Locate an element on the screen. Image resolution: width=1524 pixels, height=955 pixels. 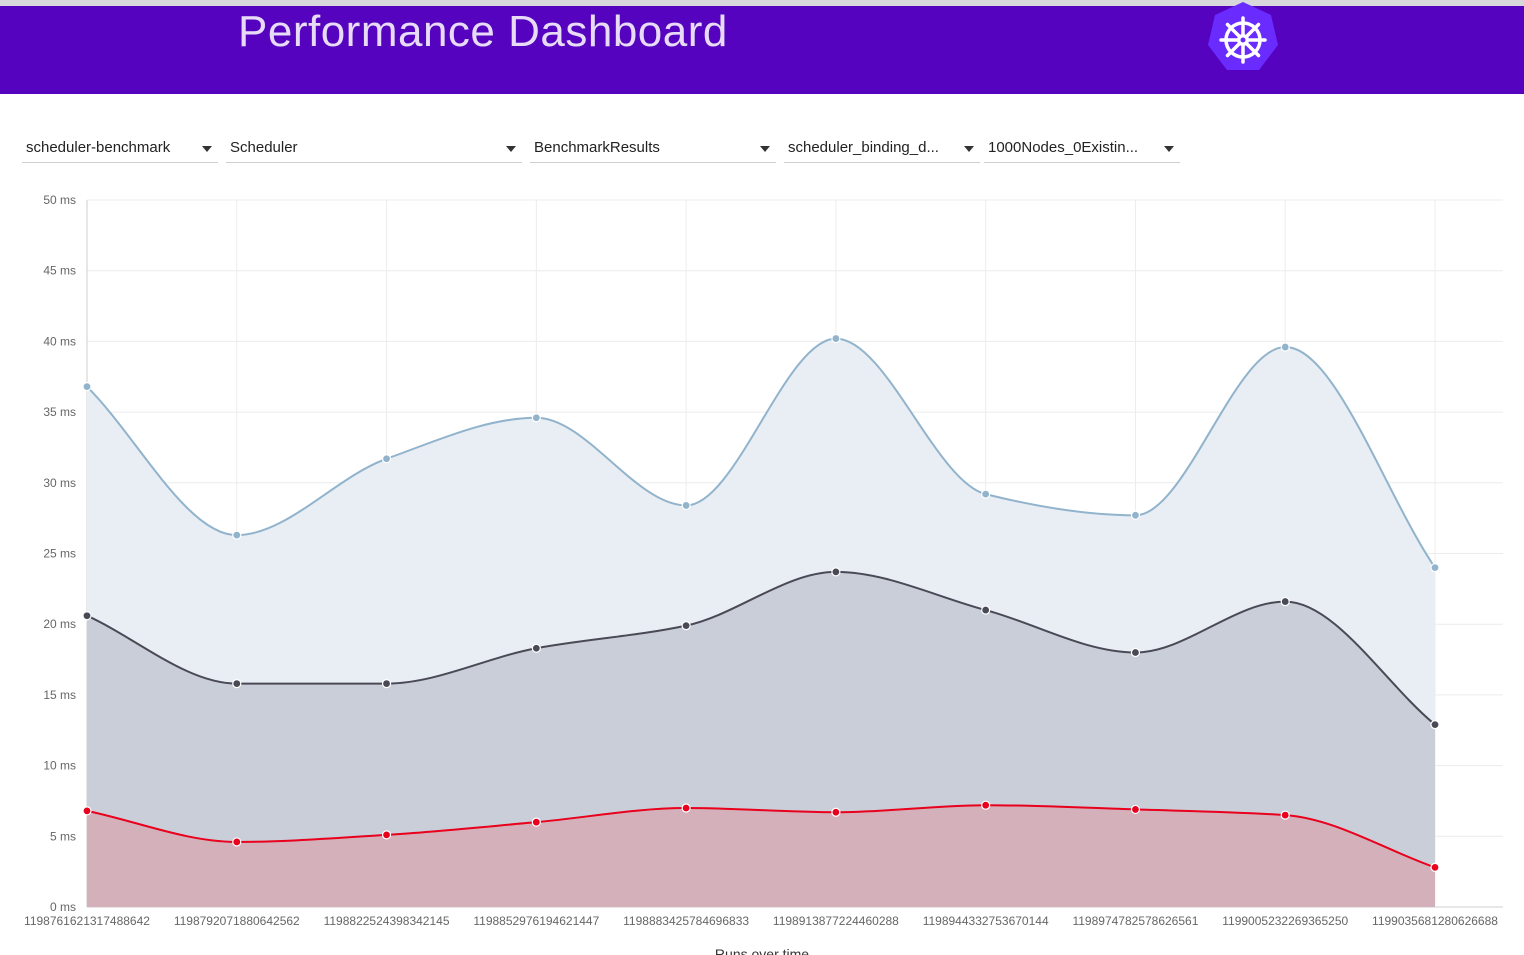
y-tick-label: 15 ms is located at coordinates (59, 695).